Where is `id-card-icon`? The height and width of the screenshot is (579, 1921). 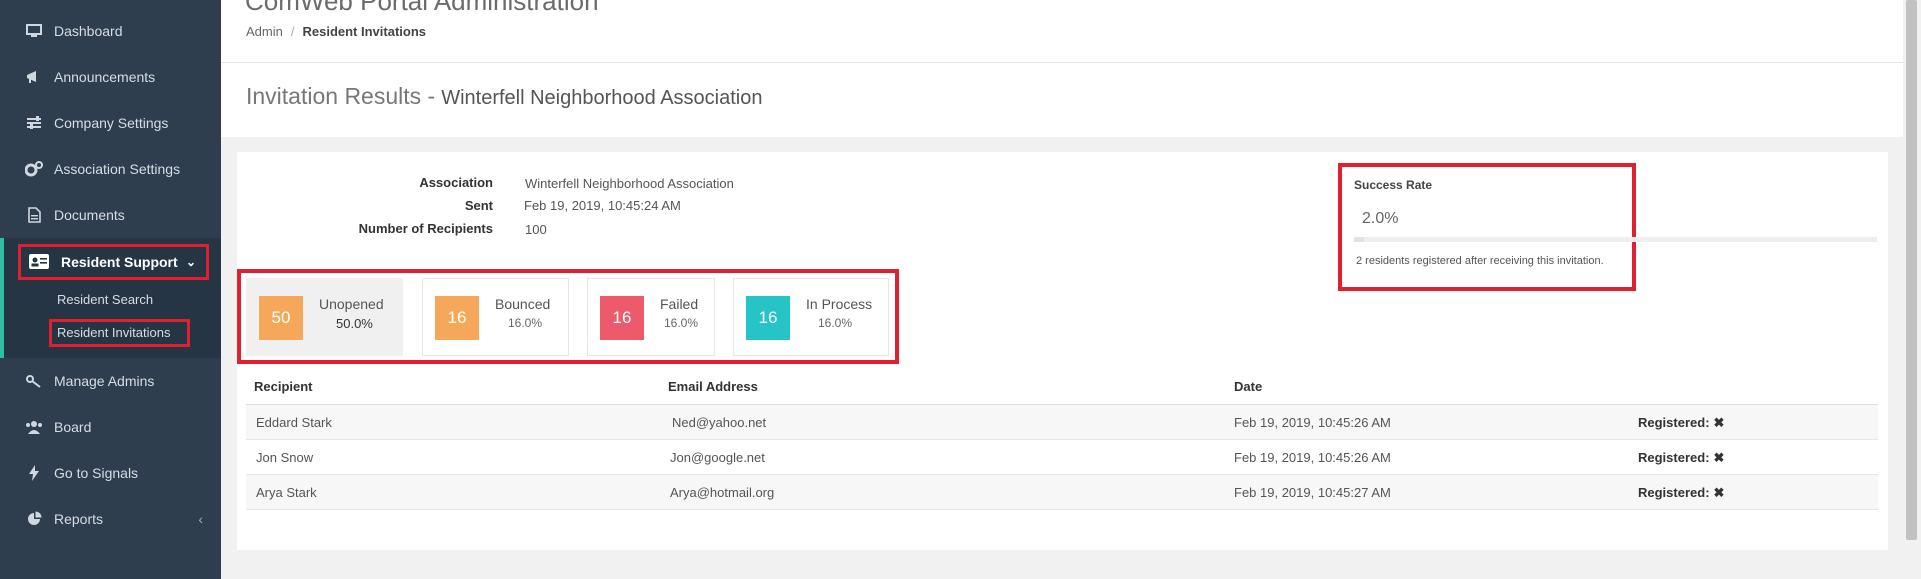 id-card-icon is located at coordinates (40, 262).